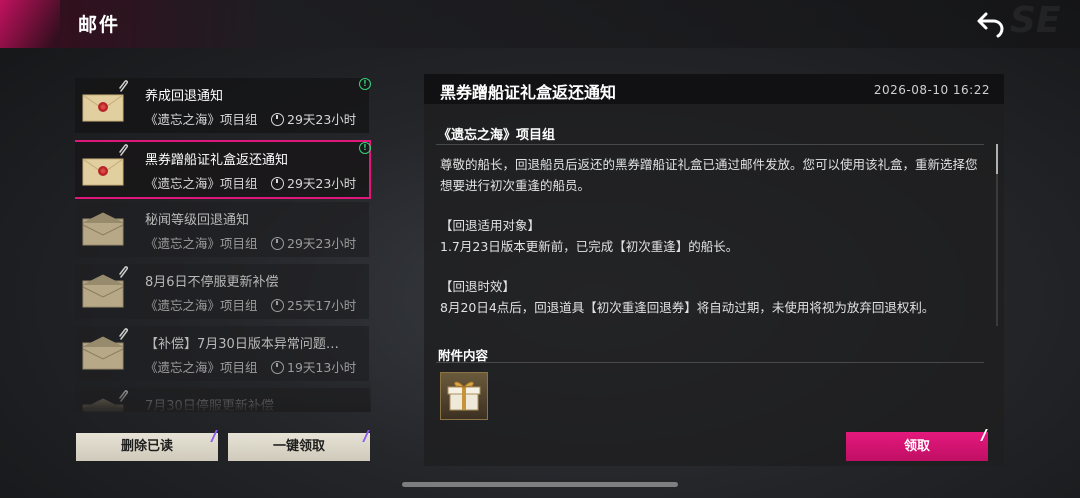 The width and height of the screenshot is (1080, 498). Describe the element at coordinates (478, 286) in the screenshot. I see `body-paragraph: 【回退时效】` at that location.